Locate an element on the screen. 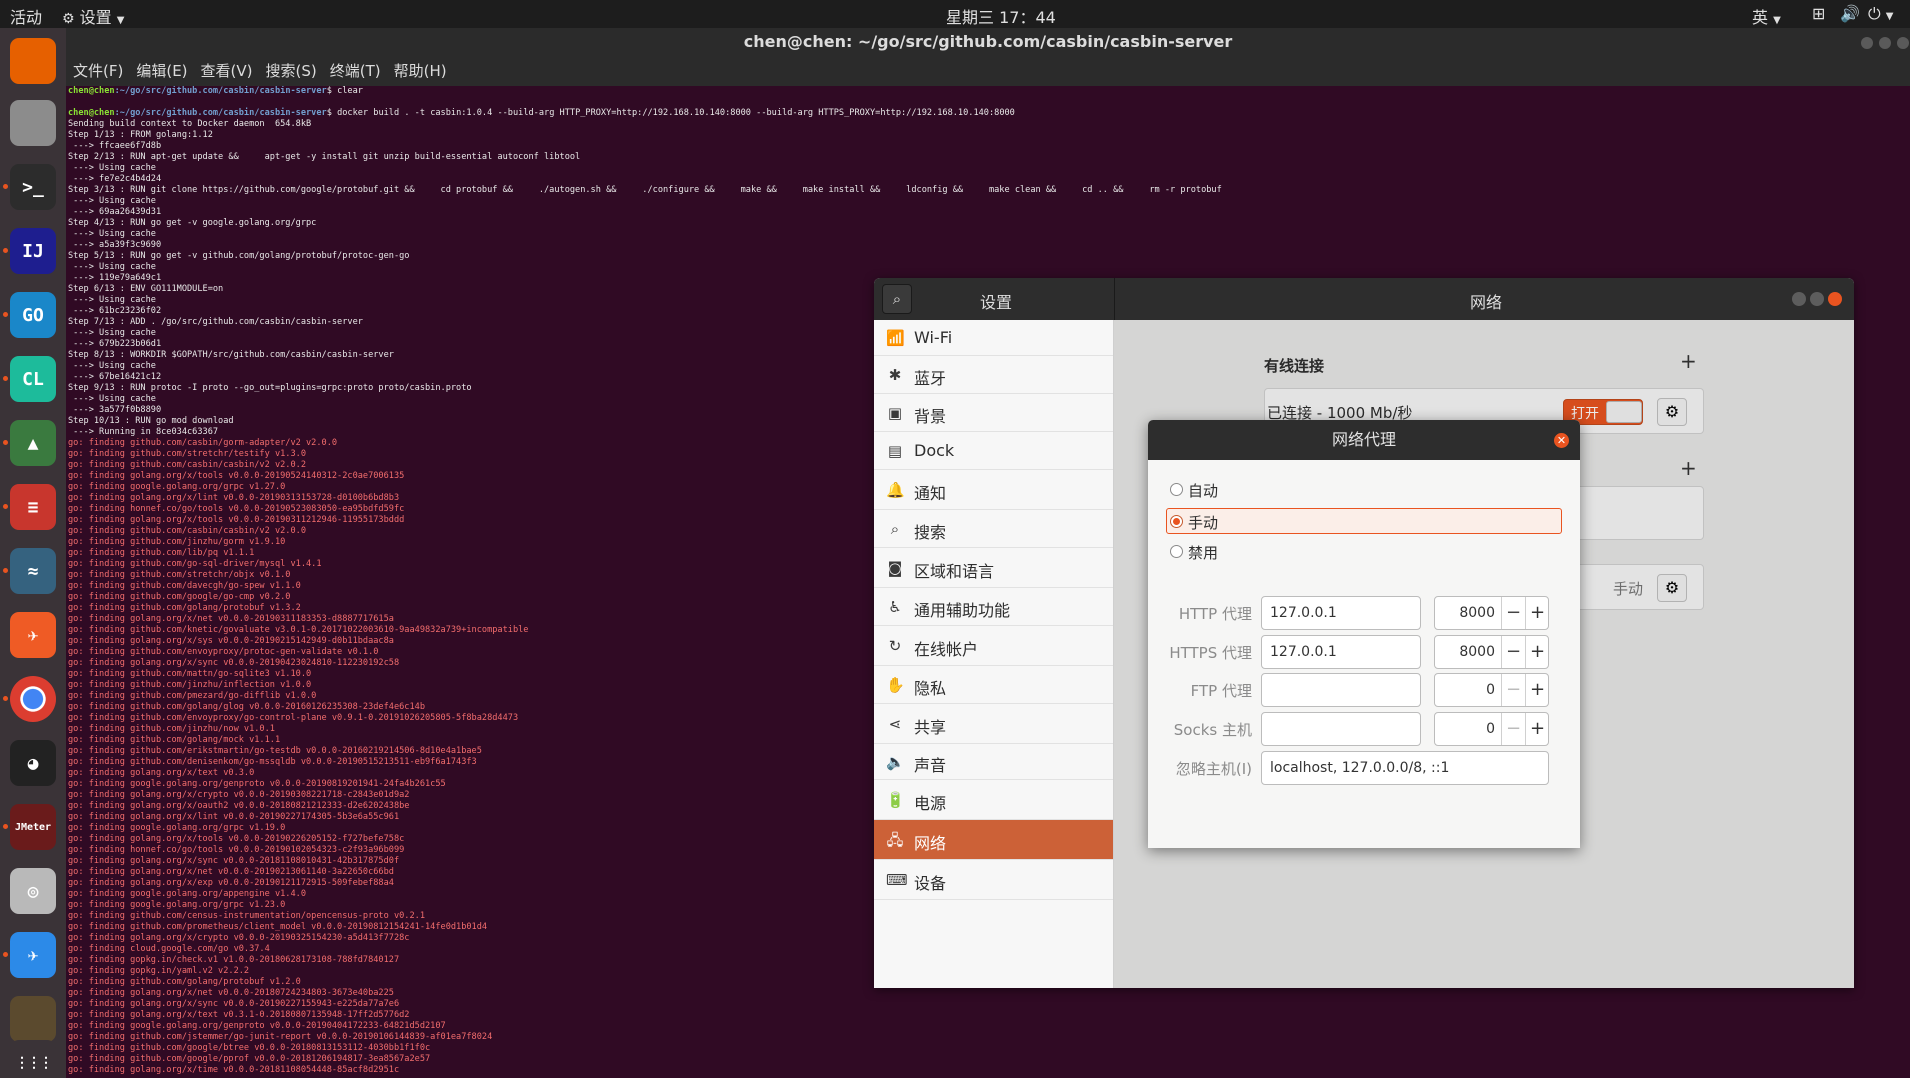 This screenshot has height=1078, width=1910. sidebar-item-6: ◙ 区域和语言 is located at coordinates (993, 568).